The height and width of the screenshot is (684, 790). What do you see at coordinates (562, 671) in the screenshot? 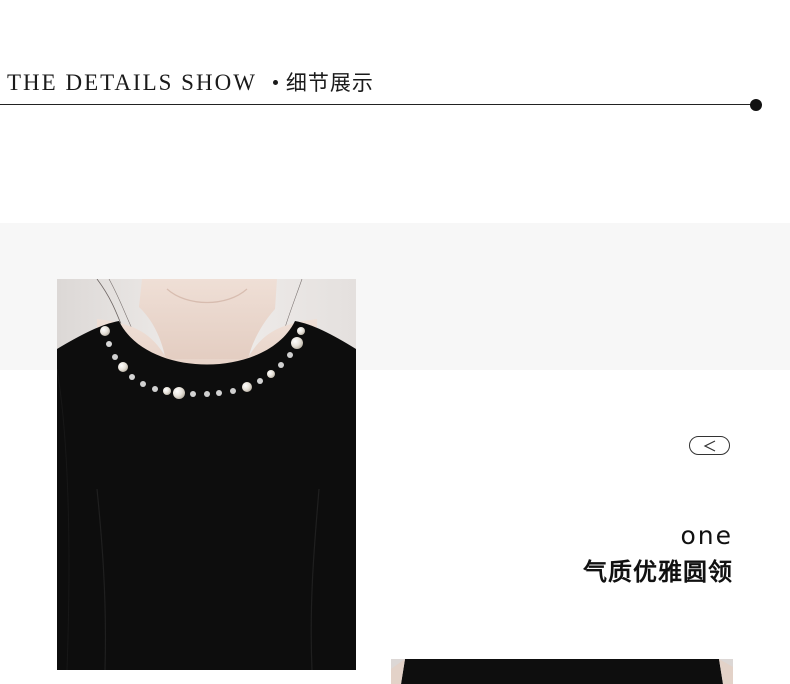
I see `dress-detail-photo` at bounding box center [562, 671].